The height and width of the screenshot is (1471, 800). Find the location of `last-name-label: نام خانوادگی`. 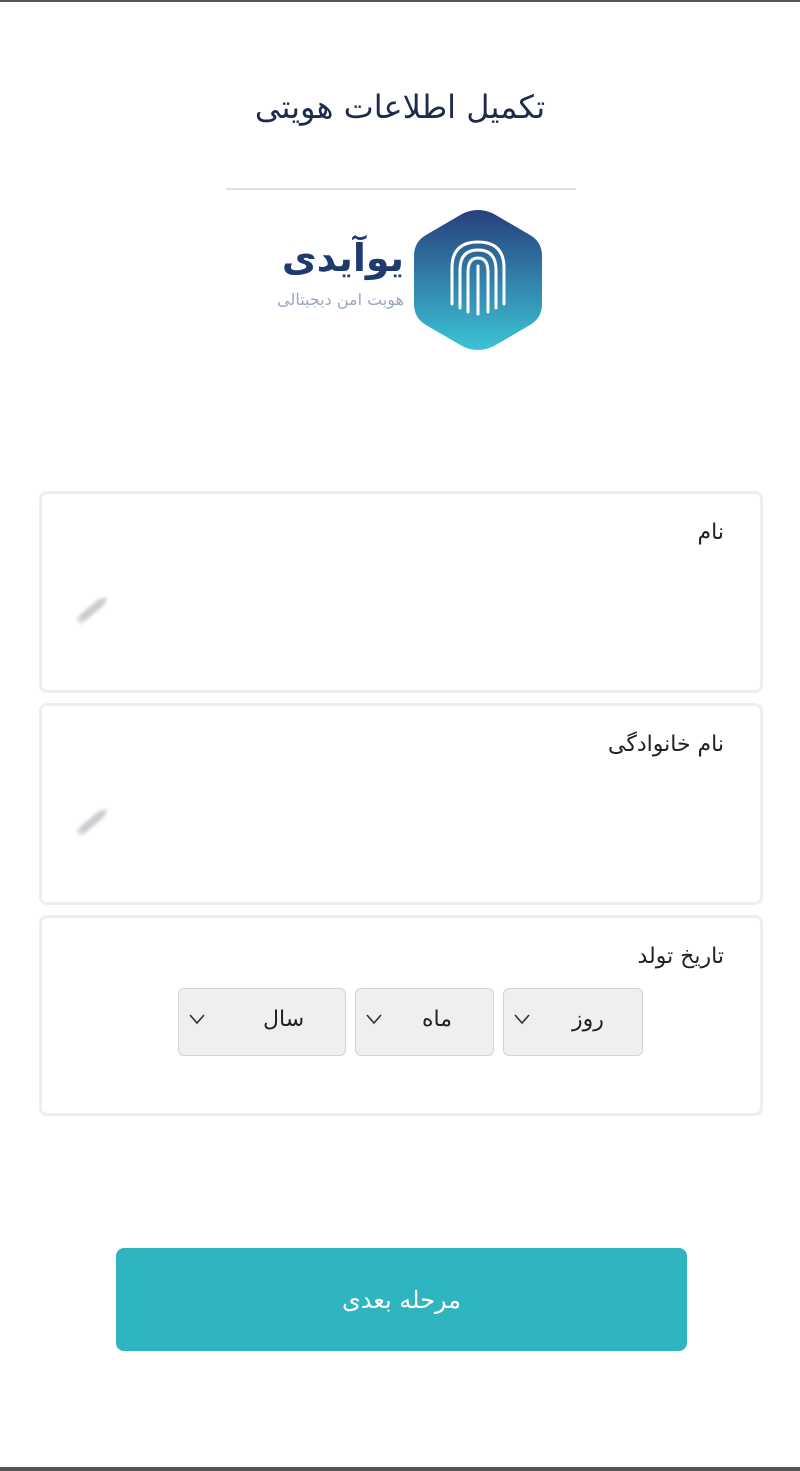

last-name-label: نام خانوادگی is located at coordinates (666, 744).